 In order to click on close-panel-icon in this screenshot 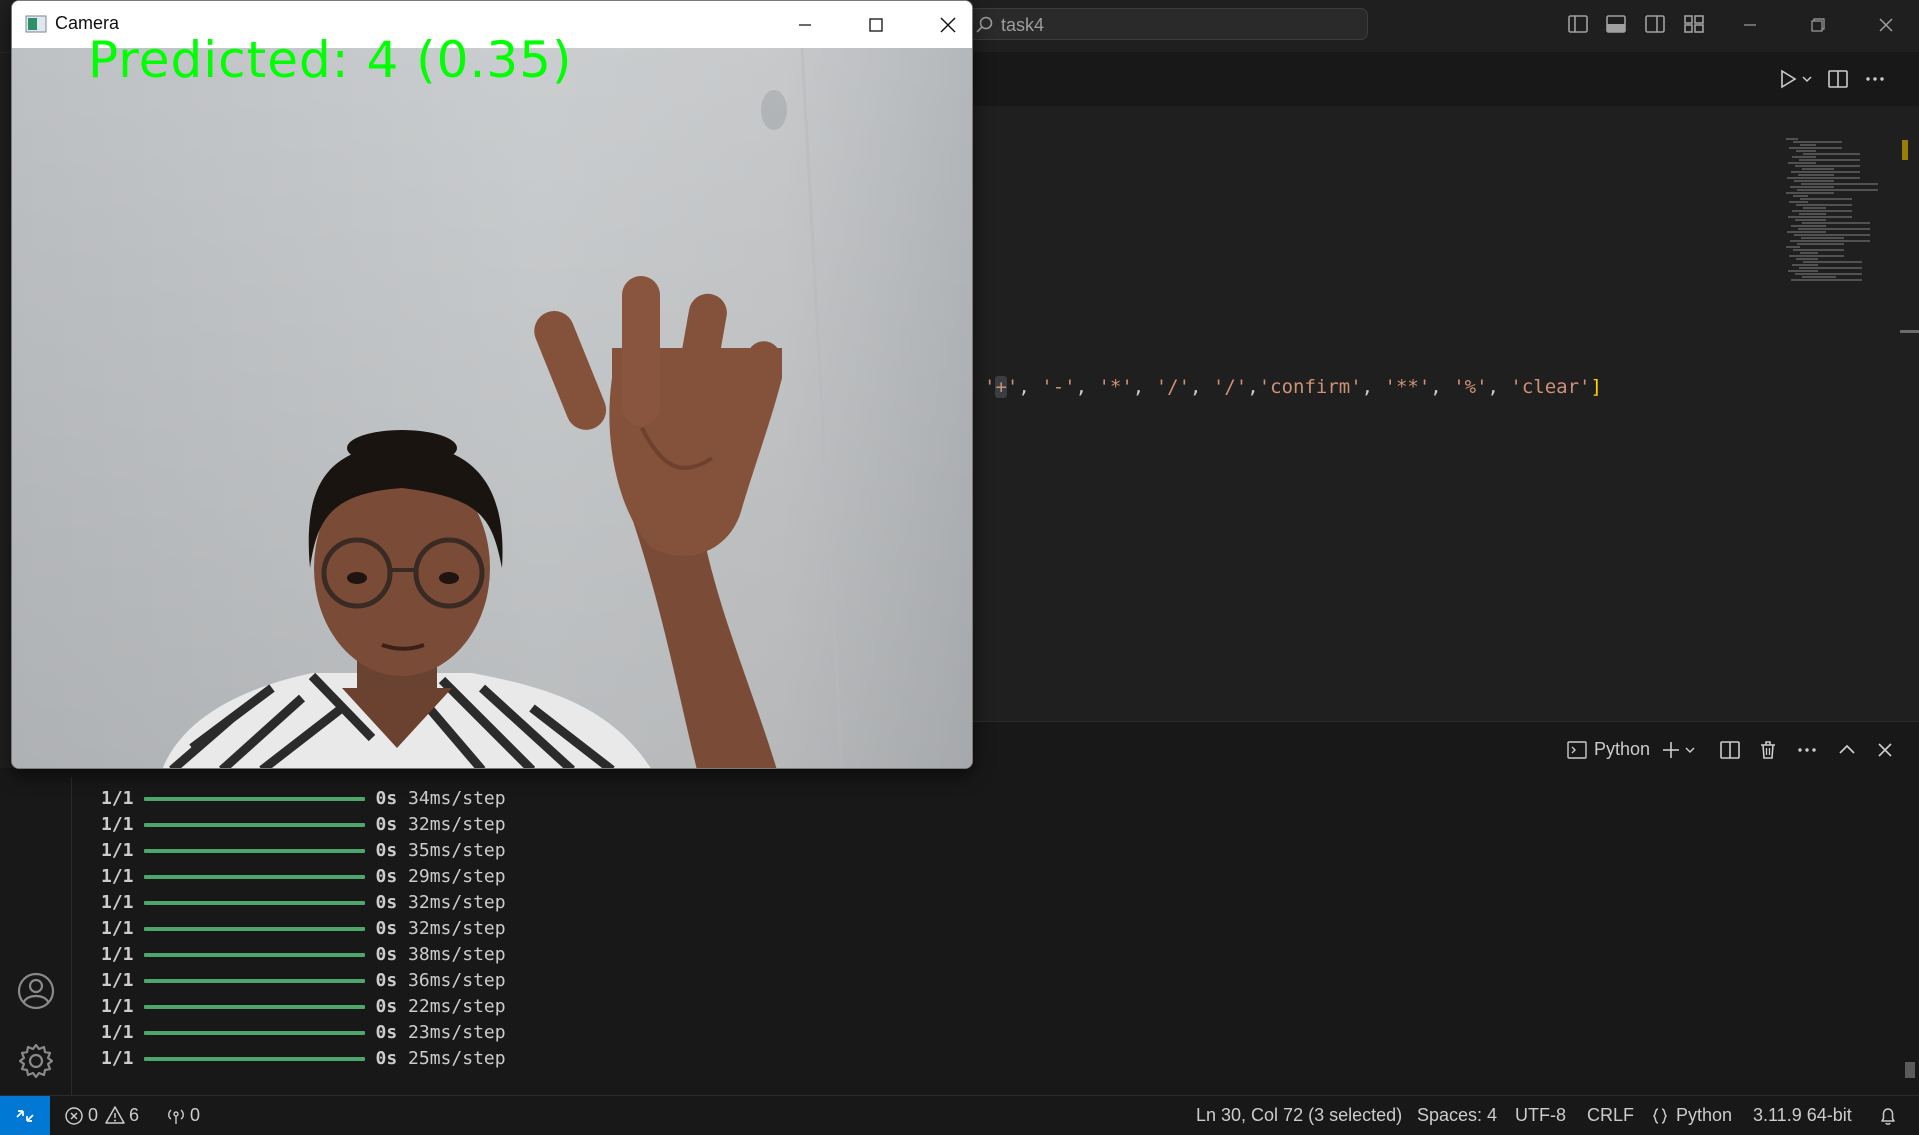, I will do `click(1885, 750)`.